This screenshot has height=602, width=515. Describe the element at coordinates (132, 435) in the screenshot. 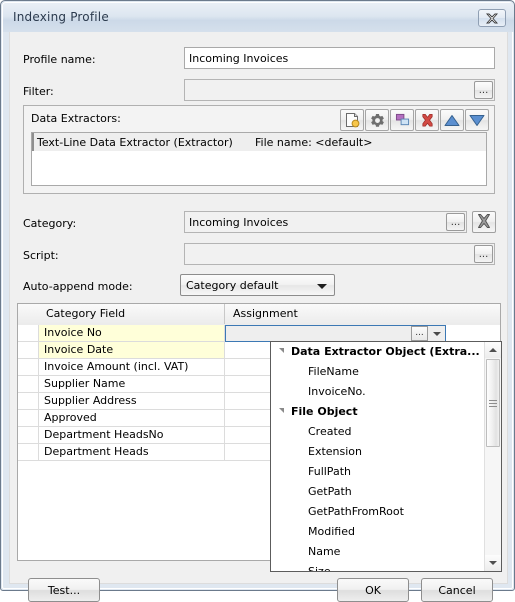

I see `row-category-field: Department HeadsNo` at that location.